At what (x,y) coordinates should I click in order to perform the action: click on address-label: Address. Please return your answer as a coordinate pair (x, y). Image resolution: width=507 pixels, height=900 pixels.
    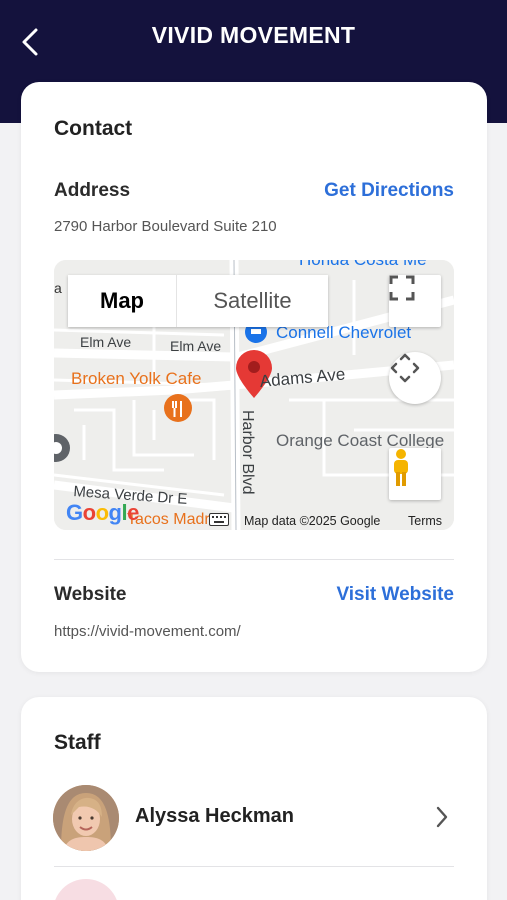
    Looking at the image, I should click on (92, 190).